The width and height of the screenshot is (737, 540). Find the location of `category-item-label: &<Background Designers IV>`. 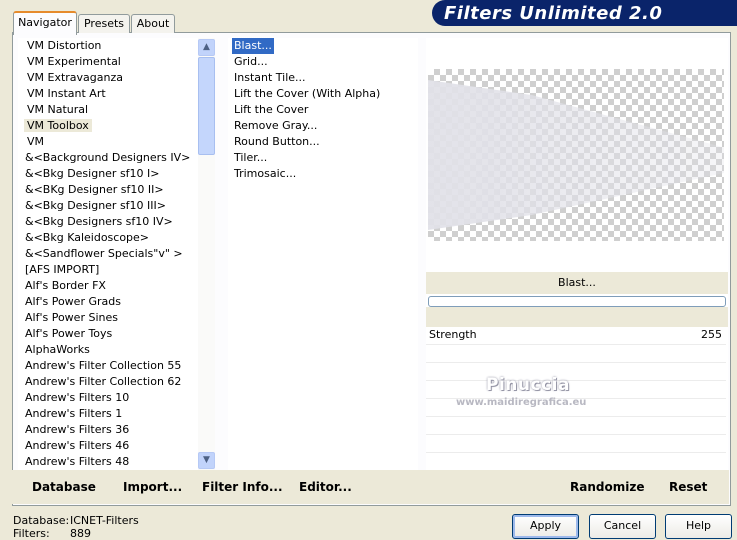

category-item-label: &<Background Designers IV> is located at coordinates (108, 157).